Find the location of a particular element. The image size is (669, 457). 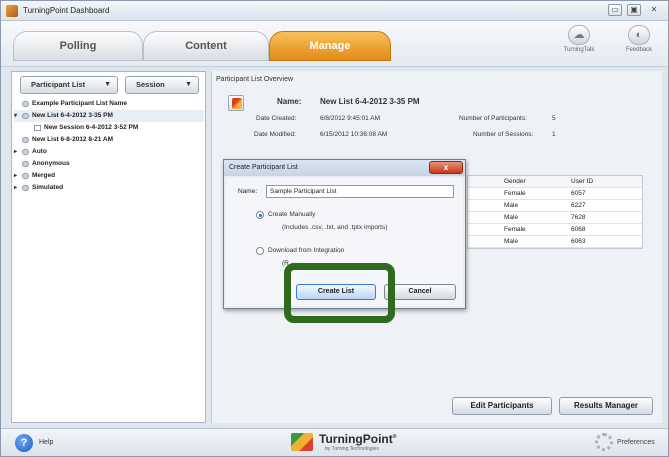

table-row: Male 6063 is located at coordinates (555, 242).